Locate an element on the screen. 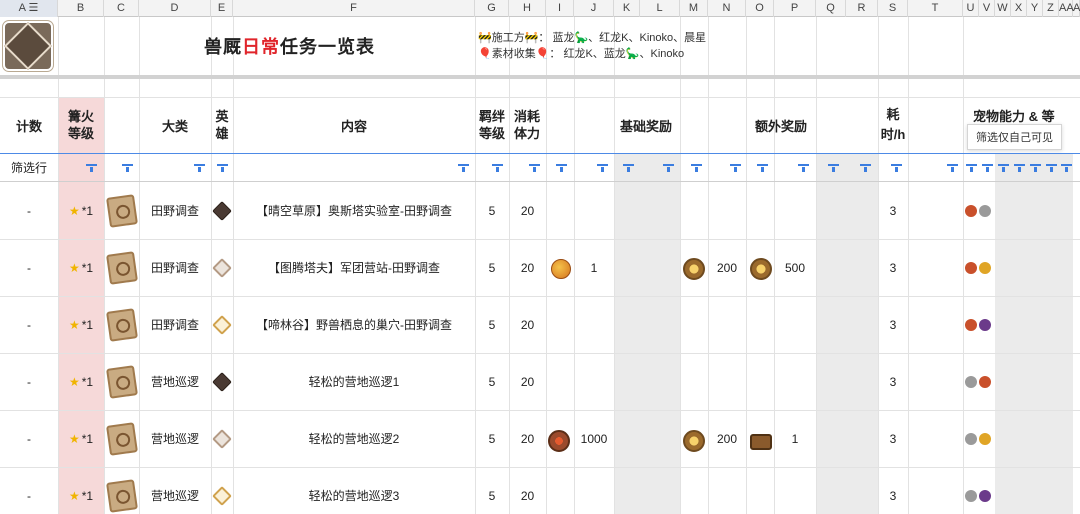  column-menu-icon: ☰ is located at coordinates (33, 8).